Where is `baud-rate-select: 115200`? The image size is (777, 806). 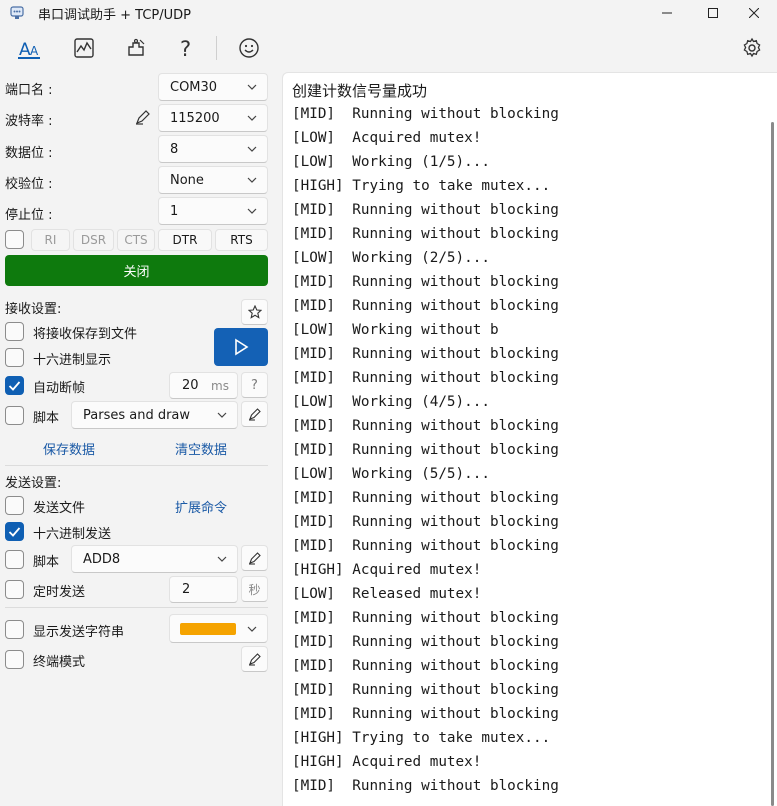
baud-rate-select: 115200 is located at coordinates (213, 118).